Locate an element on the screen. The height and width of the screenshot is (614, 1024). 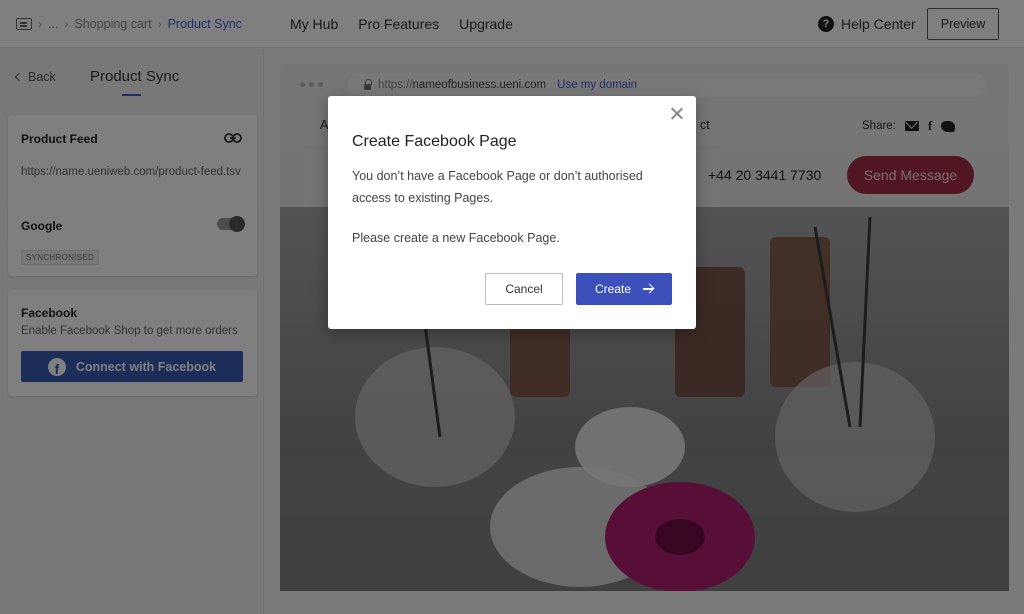
dialog-instruction: Please create a new Facebook Page. is located at coordinates (456, 238).